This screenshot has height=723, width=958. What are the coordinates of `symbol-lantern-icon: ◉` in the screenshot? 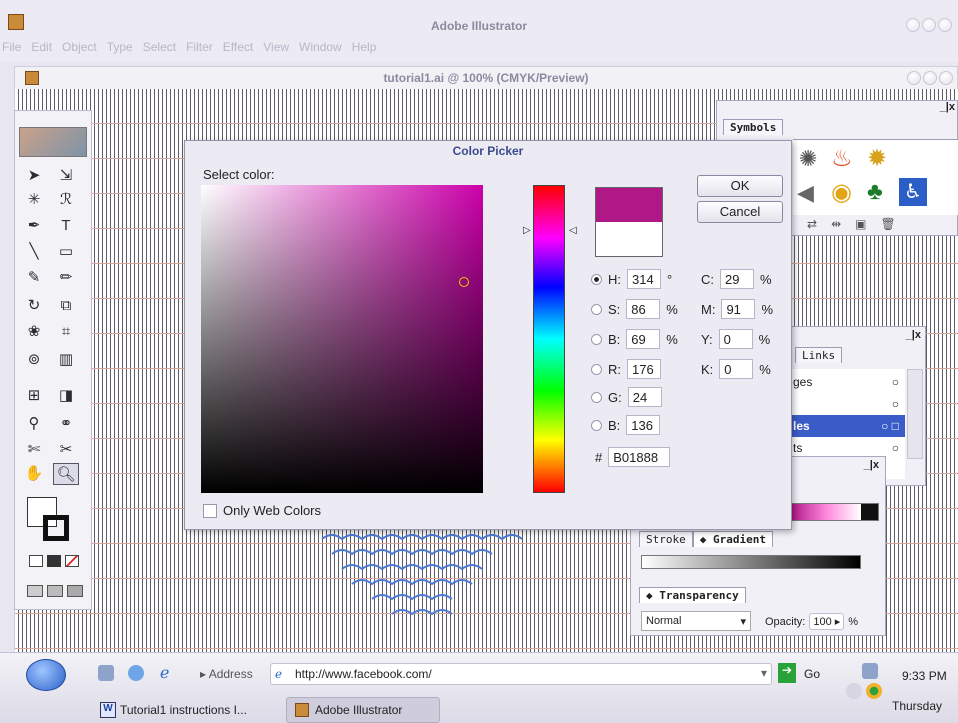 It's located at (841, 192).